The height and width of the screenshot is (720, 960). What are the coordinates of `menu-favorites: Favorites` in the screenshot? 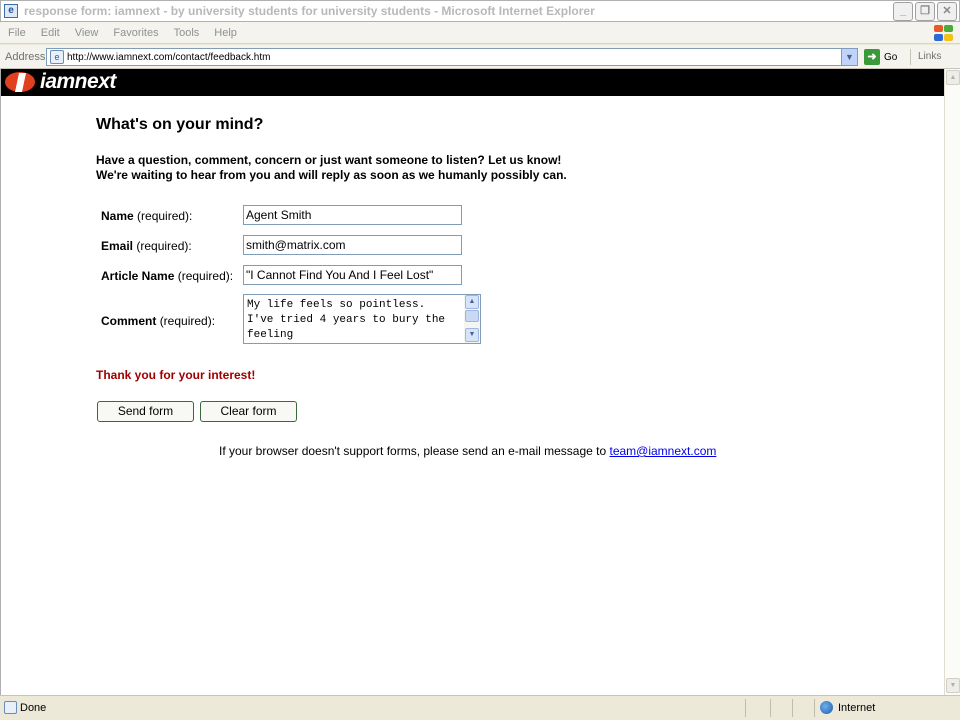 It's located at (135, 33).